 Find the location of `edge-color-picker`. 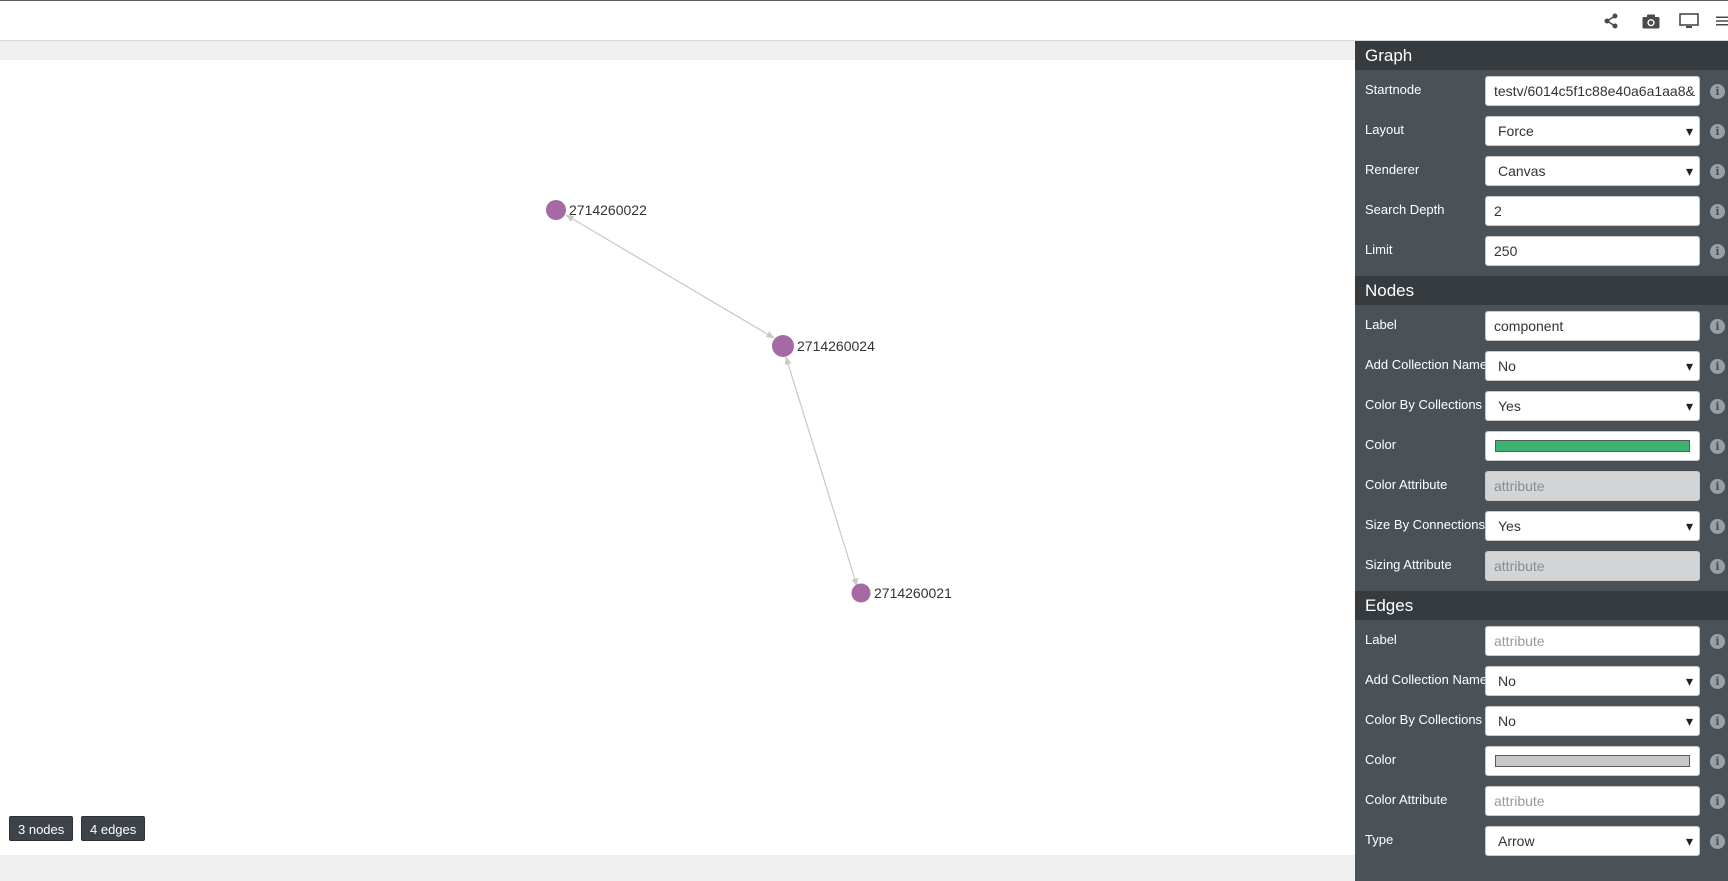

edge-color-picker is located at coordinates (1592, 761).